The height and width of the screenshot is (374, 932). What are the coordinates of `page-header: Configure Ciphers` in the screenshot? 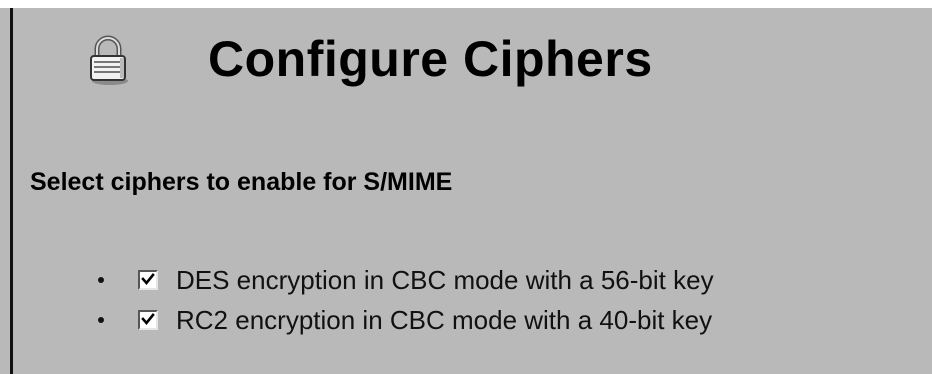 It's located at (366, 59).